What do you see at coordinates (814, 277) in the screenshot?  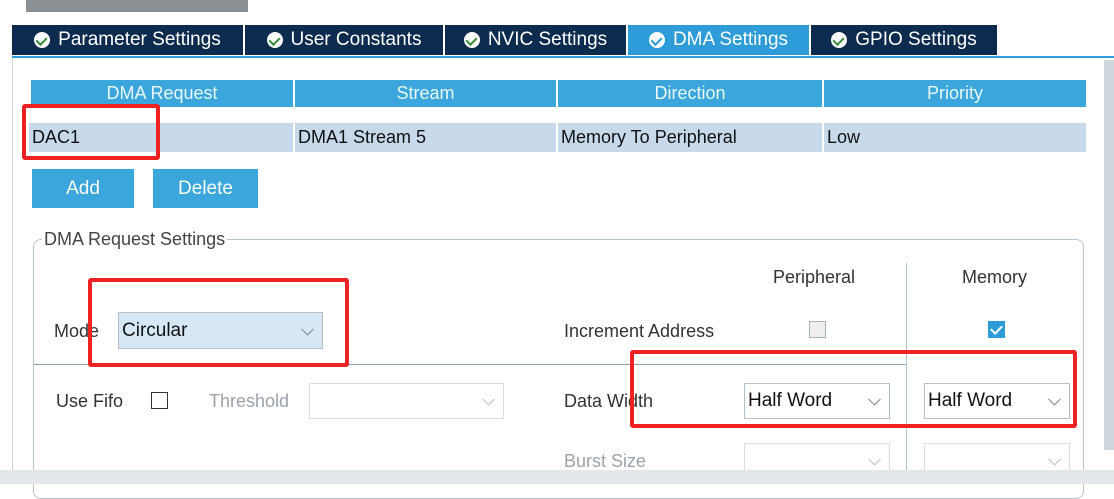 I see `peripheral-column-label: Peripheral` at bounding box center [814, 277].